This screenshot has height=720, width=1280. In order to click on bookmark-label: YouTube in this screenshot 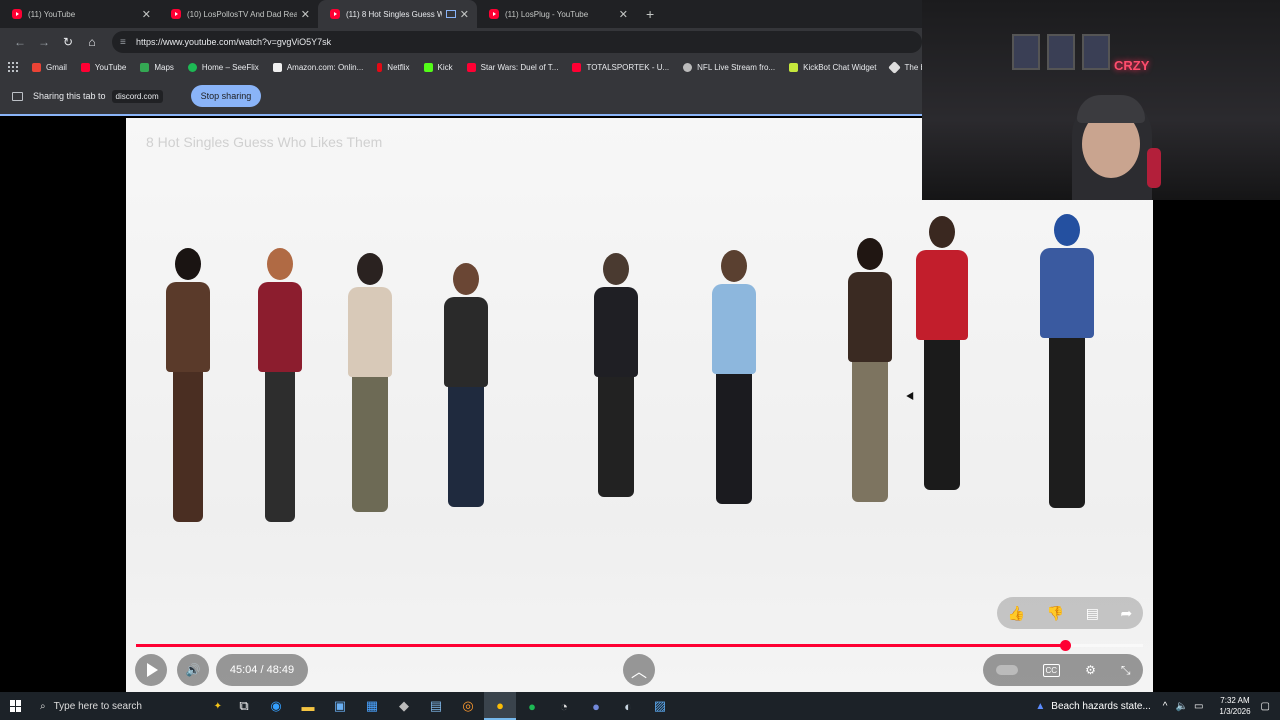, I will do `click(110, 67)`.